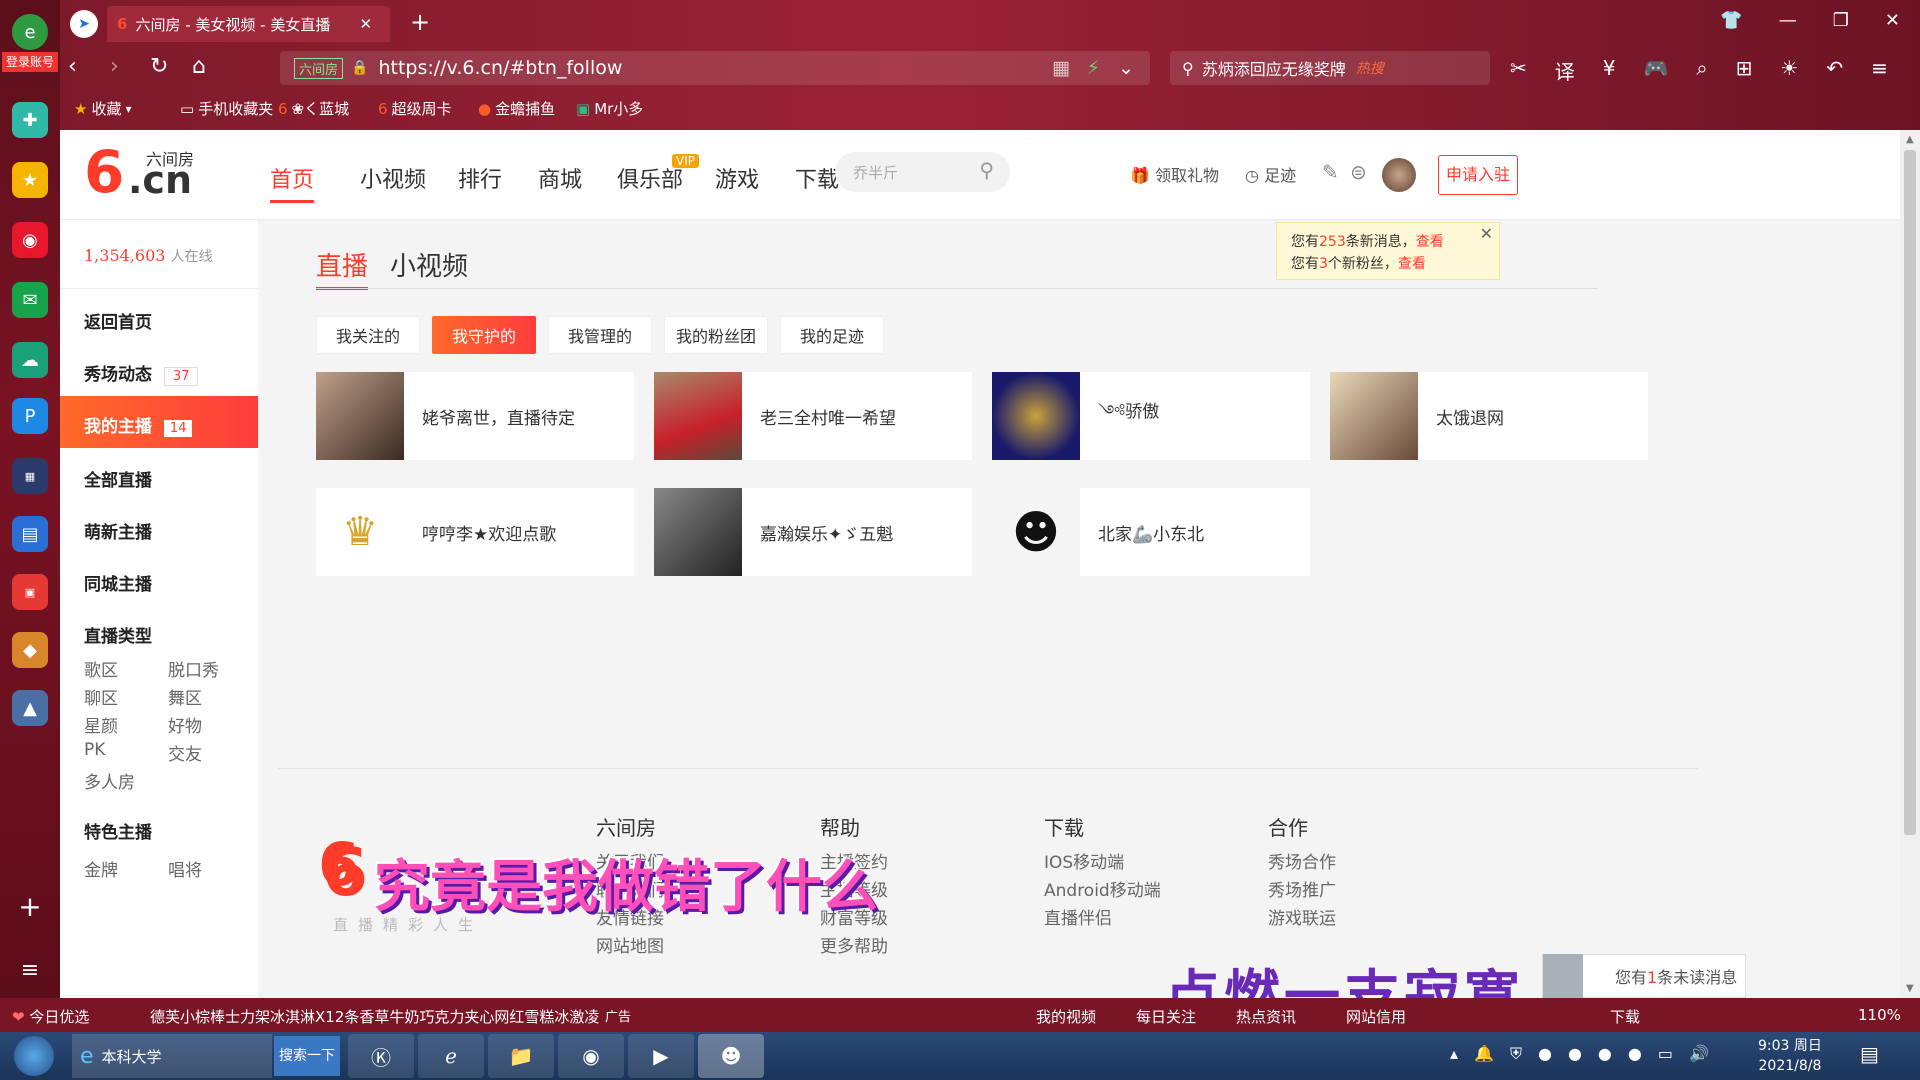 Image resolution: width=1920 pixels, height=1080 pixels. I want to click on grid-icon: ⊞, so click(1744, 70).